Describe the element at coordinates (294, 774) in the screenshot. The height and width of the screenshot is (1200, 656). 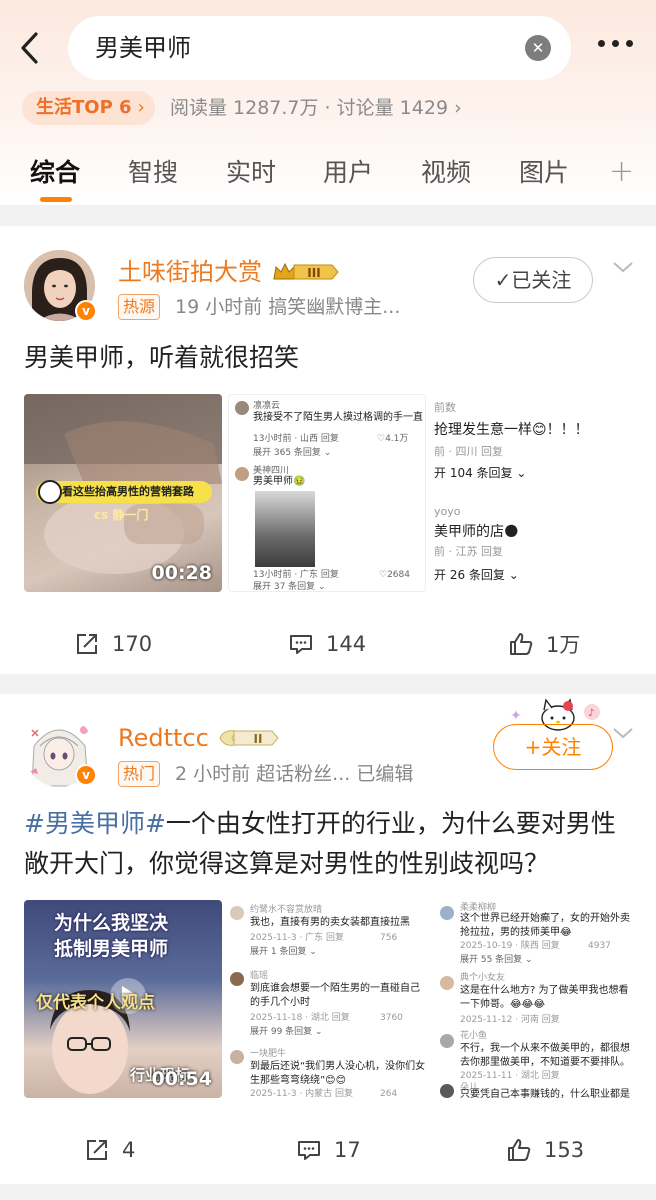
I see `post-meta: 2 小时前 超话粉丝... 已编辑` at that location.